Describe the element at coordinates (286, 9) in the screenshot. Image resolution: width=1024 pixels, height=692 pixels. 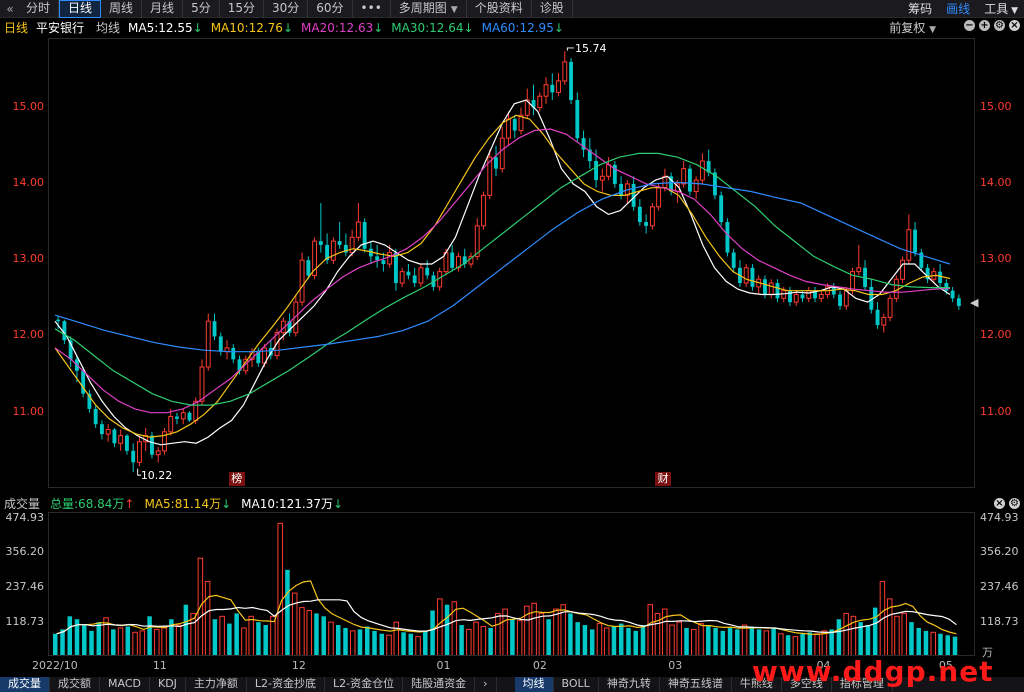
I see `period-tab-6: 30分` at that location.